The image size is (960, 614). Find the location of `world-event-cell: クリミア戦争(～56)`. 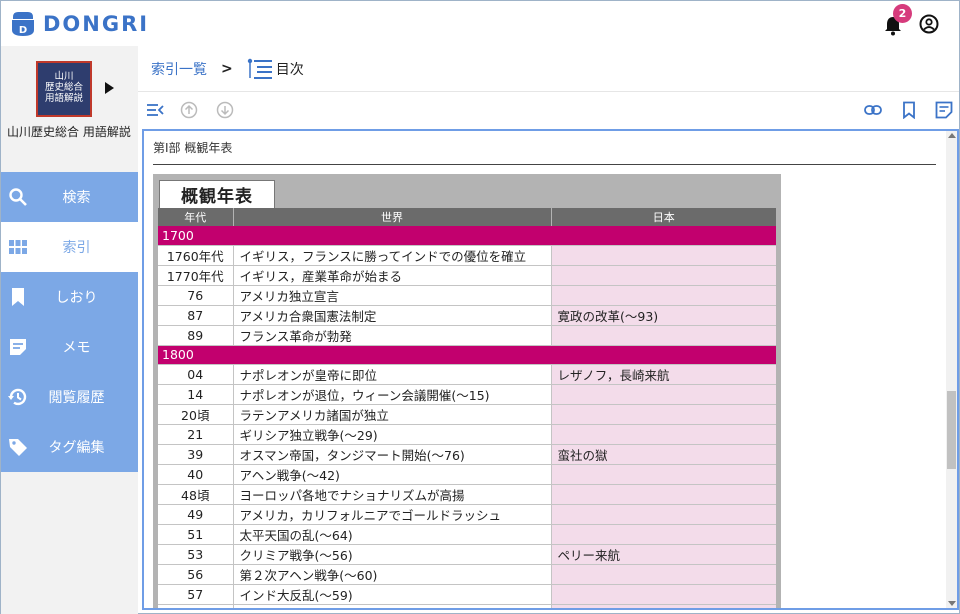

world-event-cell: クリミア戦争(～56) is located at coordinates (392, 555).